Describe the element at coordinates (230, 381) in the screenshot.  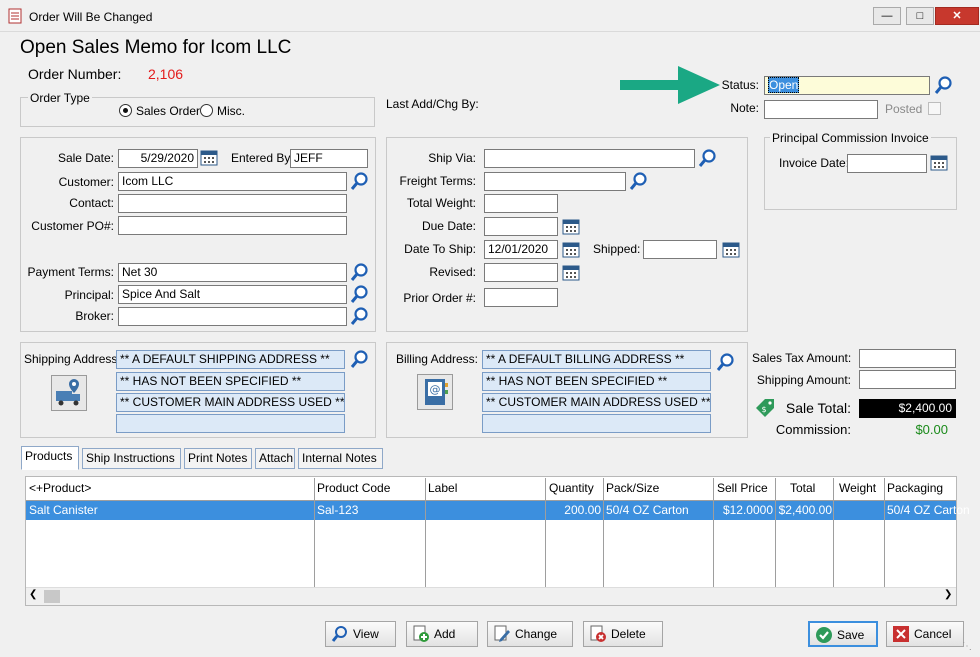
I see `shipping-address-line-2: ** HAS NOT BEEN SPECIFIED **` at that location.